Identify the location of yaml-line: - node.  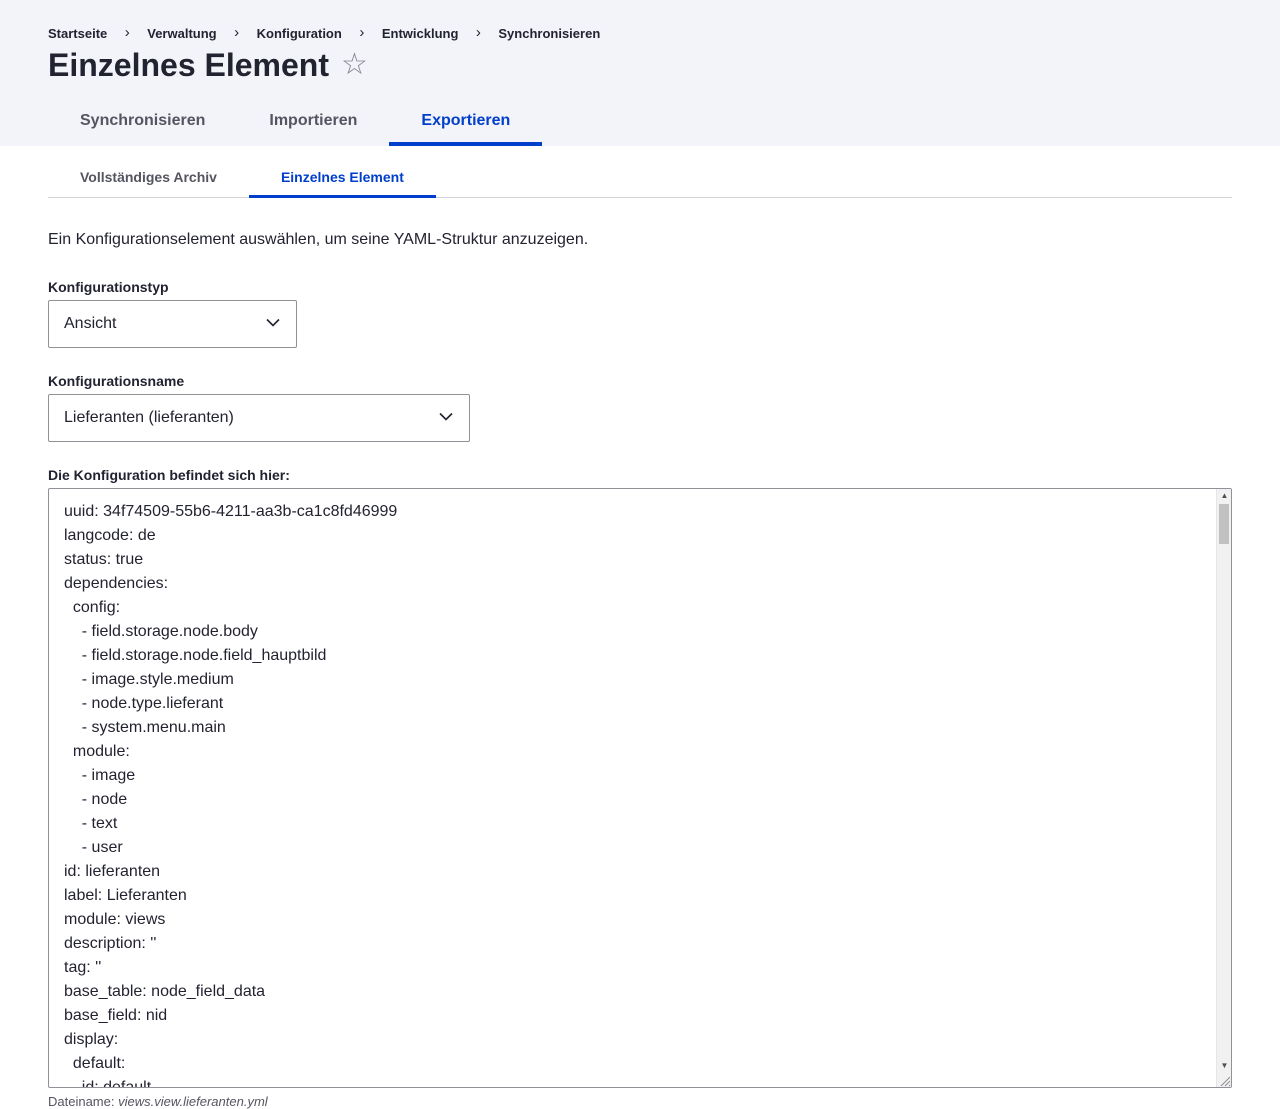
(96, 799).